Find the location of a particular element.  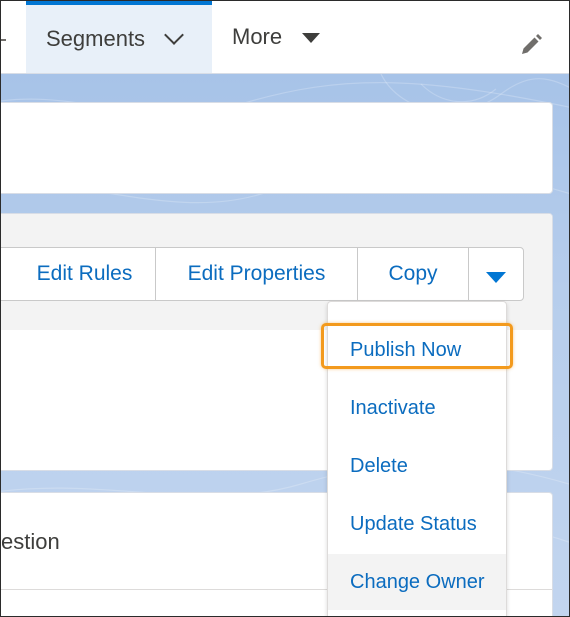

action-button-group: Edit Rules Edit Properties Copy is located at coordinates (262, 274).